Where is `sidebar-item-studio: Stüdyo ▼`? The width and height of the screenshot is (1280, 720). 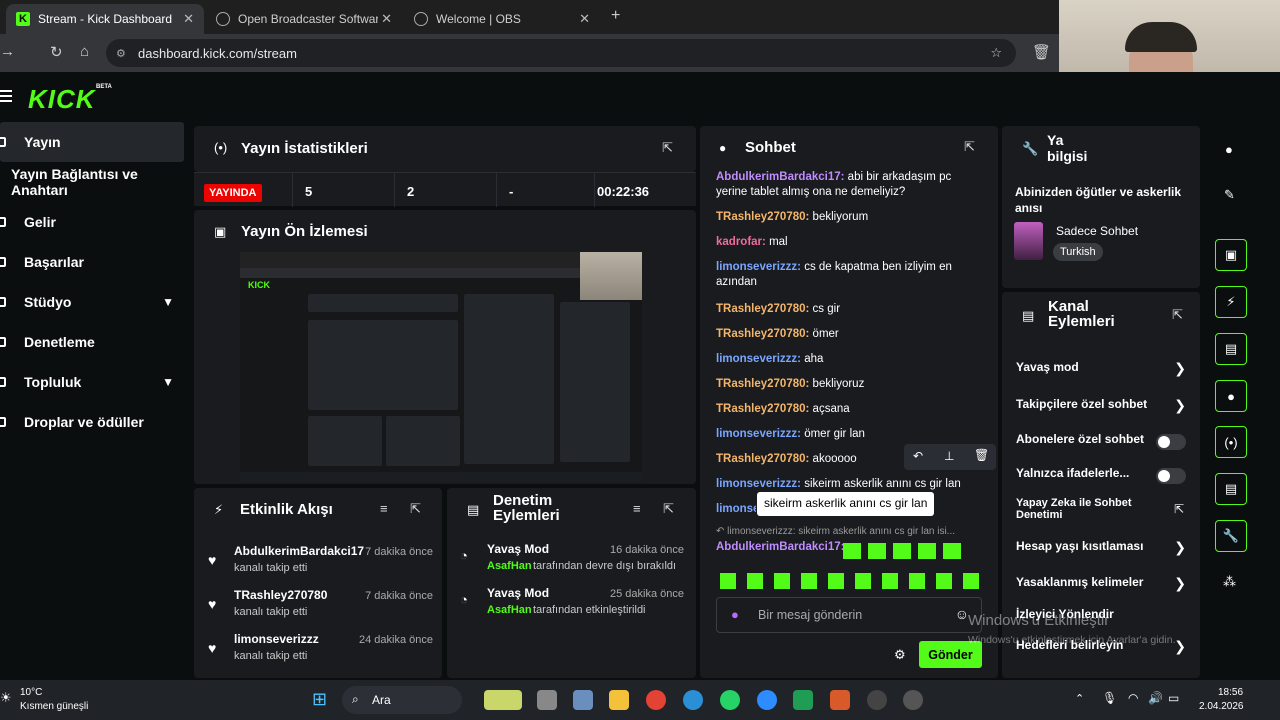
sidebar-item-studio: Stüdyo ▼ is located at coordinates (95, 302).